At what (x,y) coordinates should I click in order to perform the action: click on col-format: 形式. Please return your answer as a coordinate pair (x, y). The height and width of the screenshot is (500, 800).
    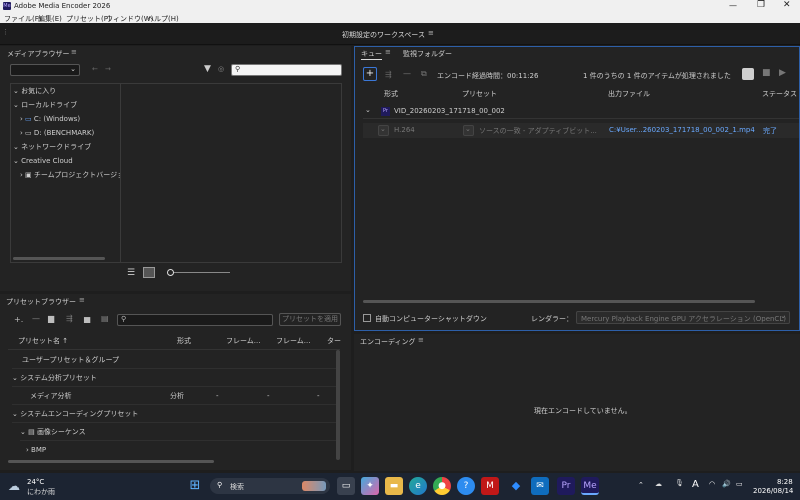
    Looking at the image, I should click on (391, 94).